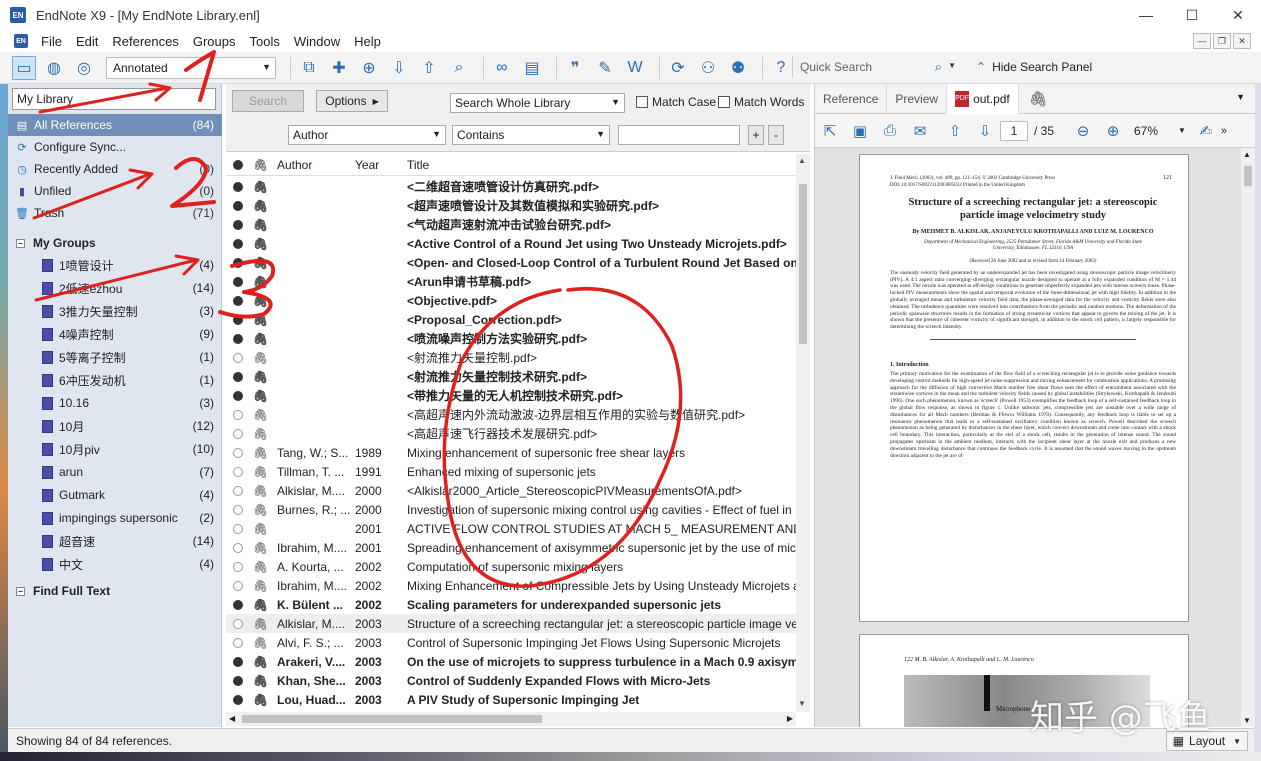  I want to click on tab-pdf: PDF out.pdf, so click(983, 98).